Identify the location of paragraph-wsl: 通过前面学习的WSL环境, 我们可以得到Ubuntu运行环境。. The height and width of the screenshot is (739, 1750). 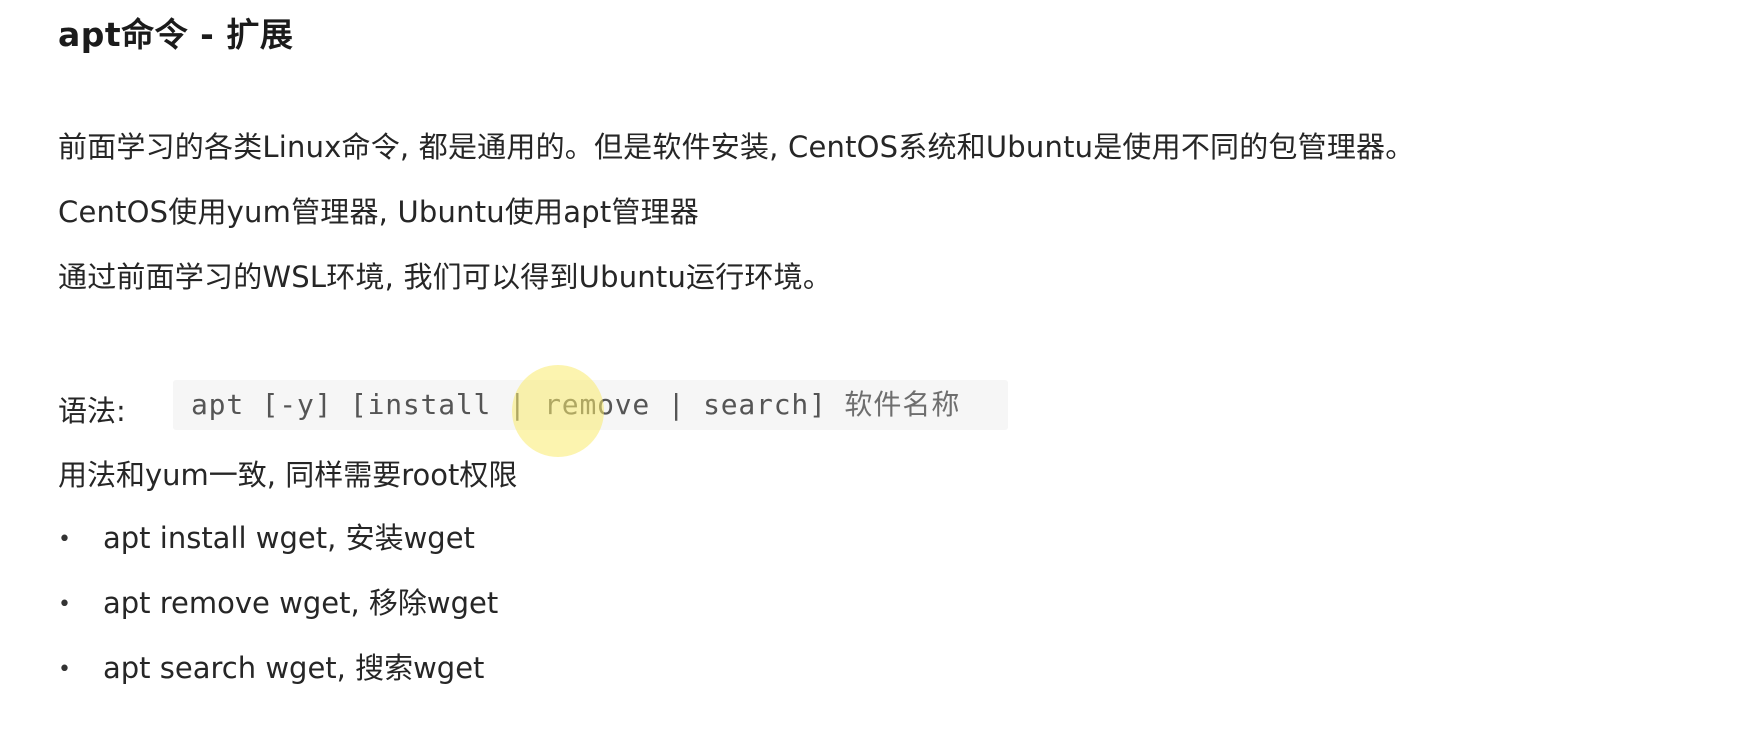
(445, 277).